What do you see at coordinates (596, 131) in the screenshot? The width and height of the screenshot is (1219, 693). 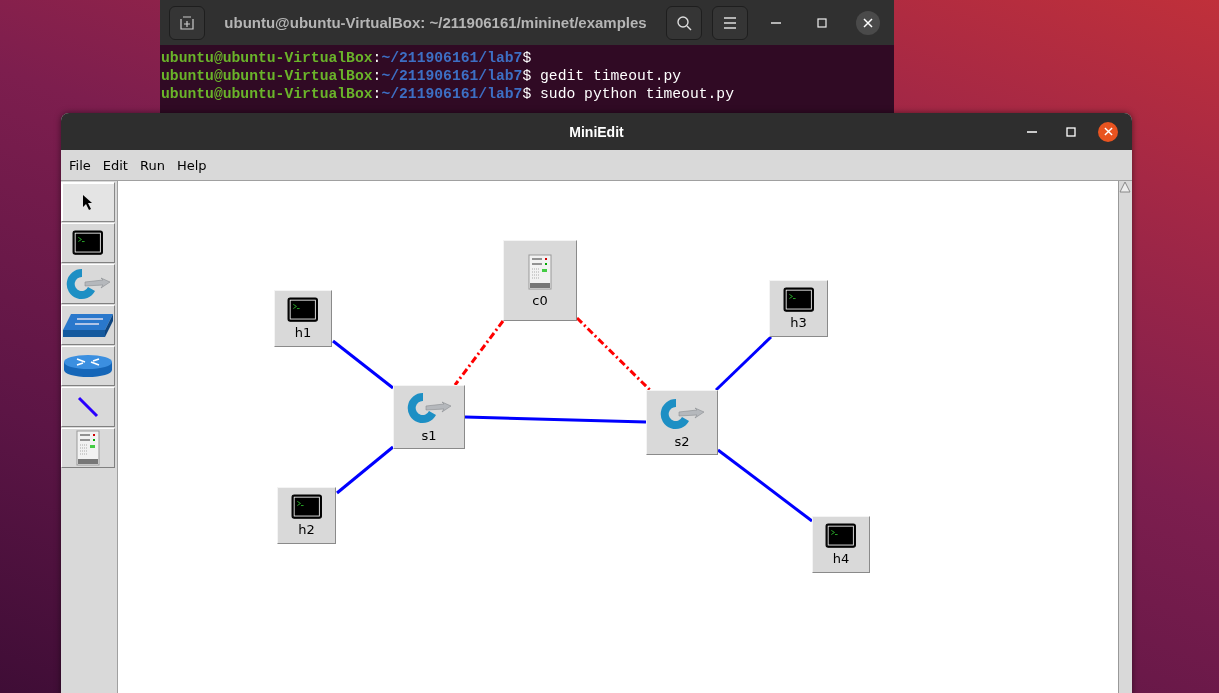 I see `window-title: MiniEdit` at bounding box center [596, 131].